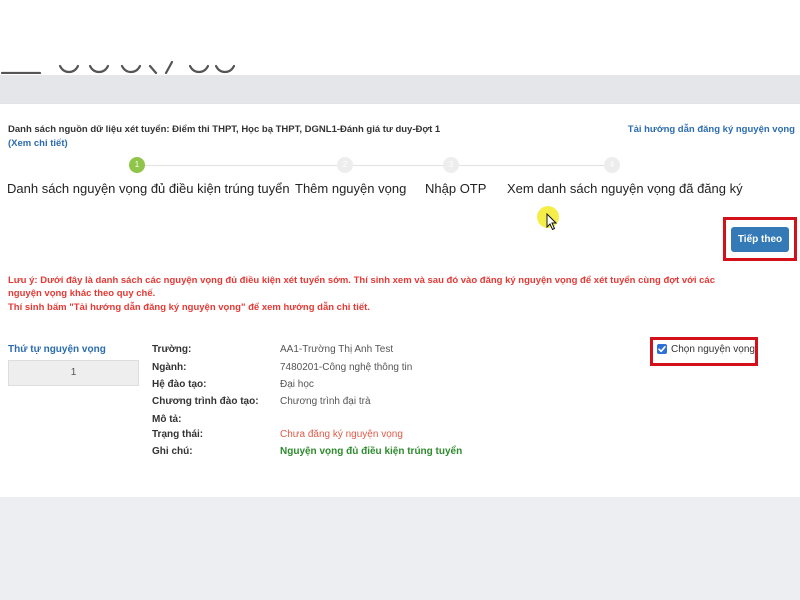  What do you see at coordinates (341, 434) in the screenshot?
I see `status-value: Chưa đăng ký nguyện vọng` at bounding box center [341, 434].